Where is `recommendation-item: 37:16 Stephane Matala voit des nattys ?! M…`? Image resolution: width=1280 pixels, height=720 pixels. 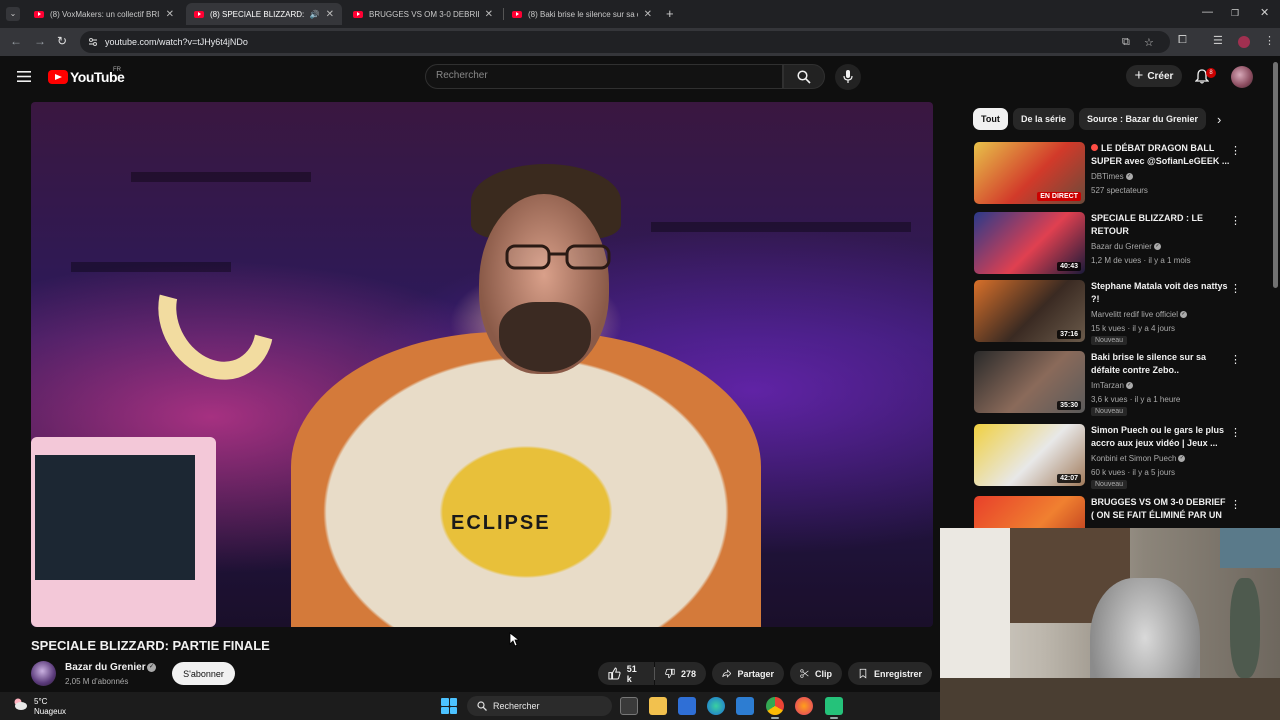 recommendation-item: 37:16 Stephane Matala voit des nattys ?! M… is located at coordinates (1119, 313).